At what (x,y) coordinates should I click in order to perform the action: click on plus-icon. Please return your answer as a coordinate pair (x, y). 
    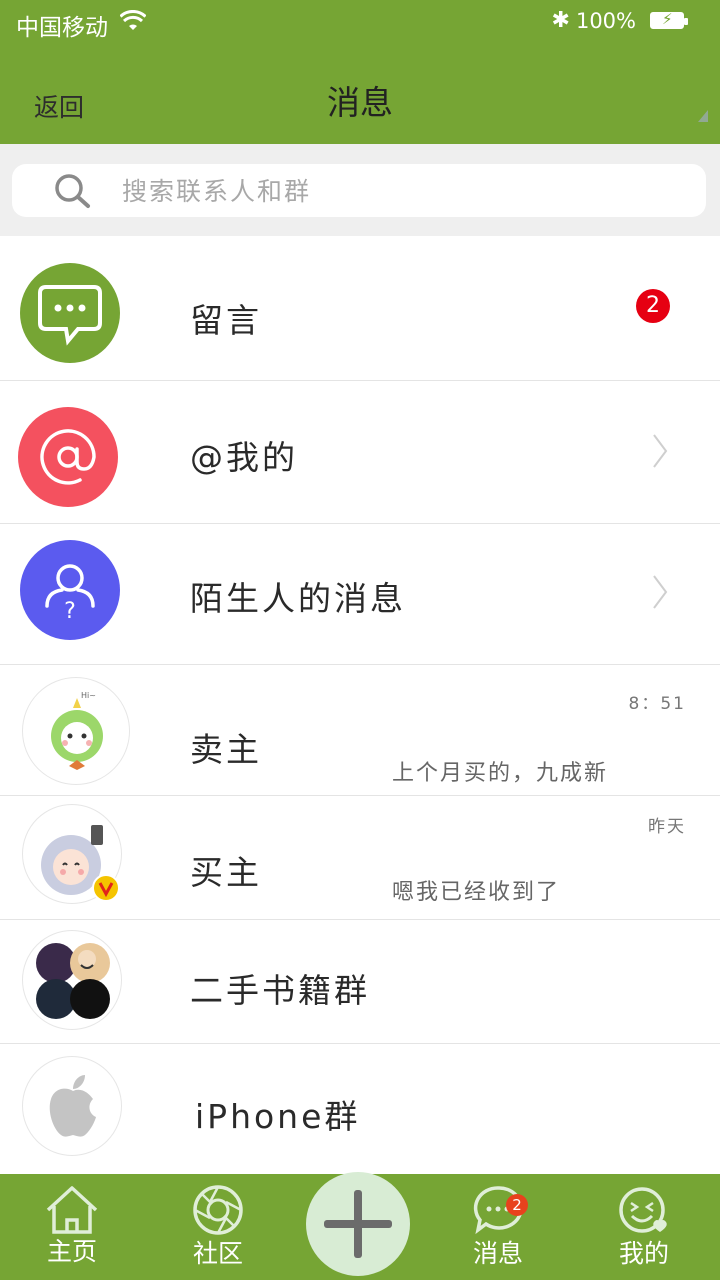
    Looking at the image, I should click on (358, 1224).